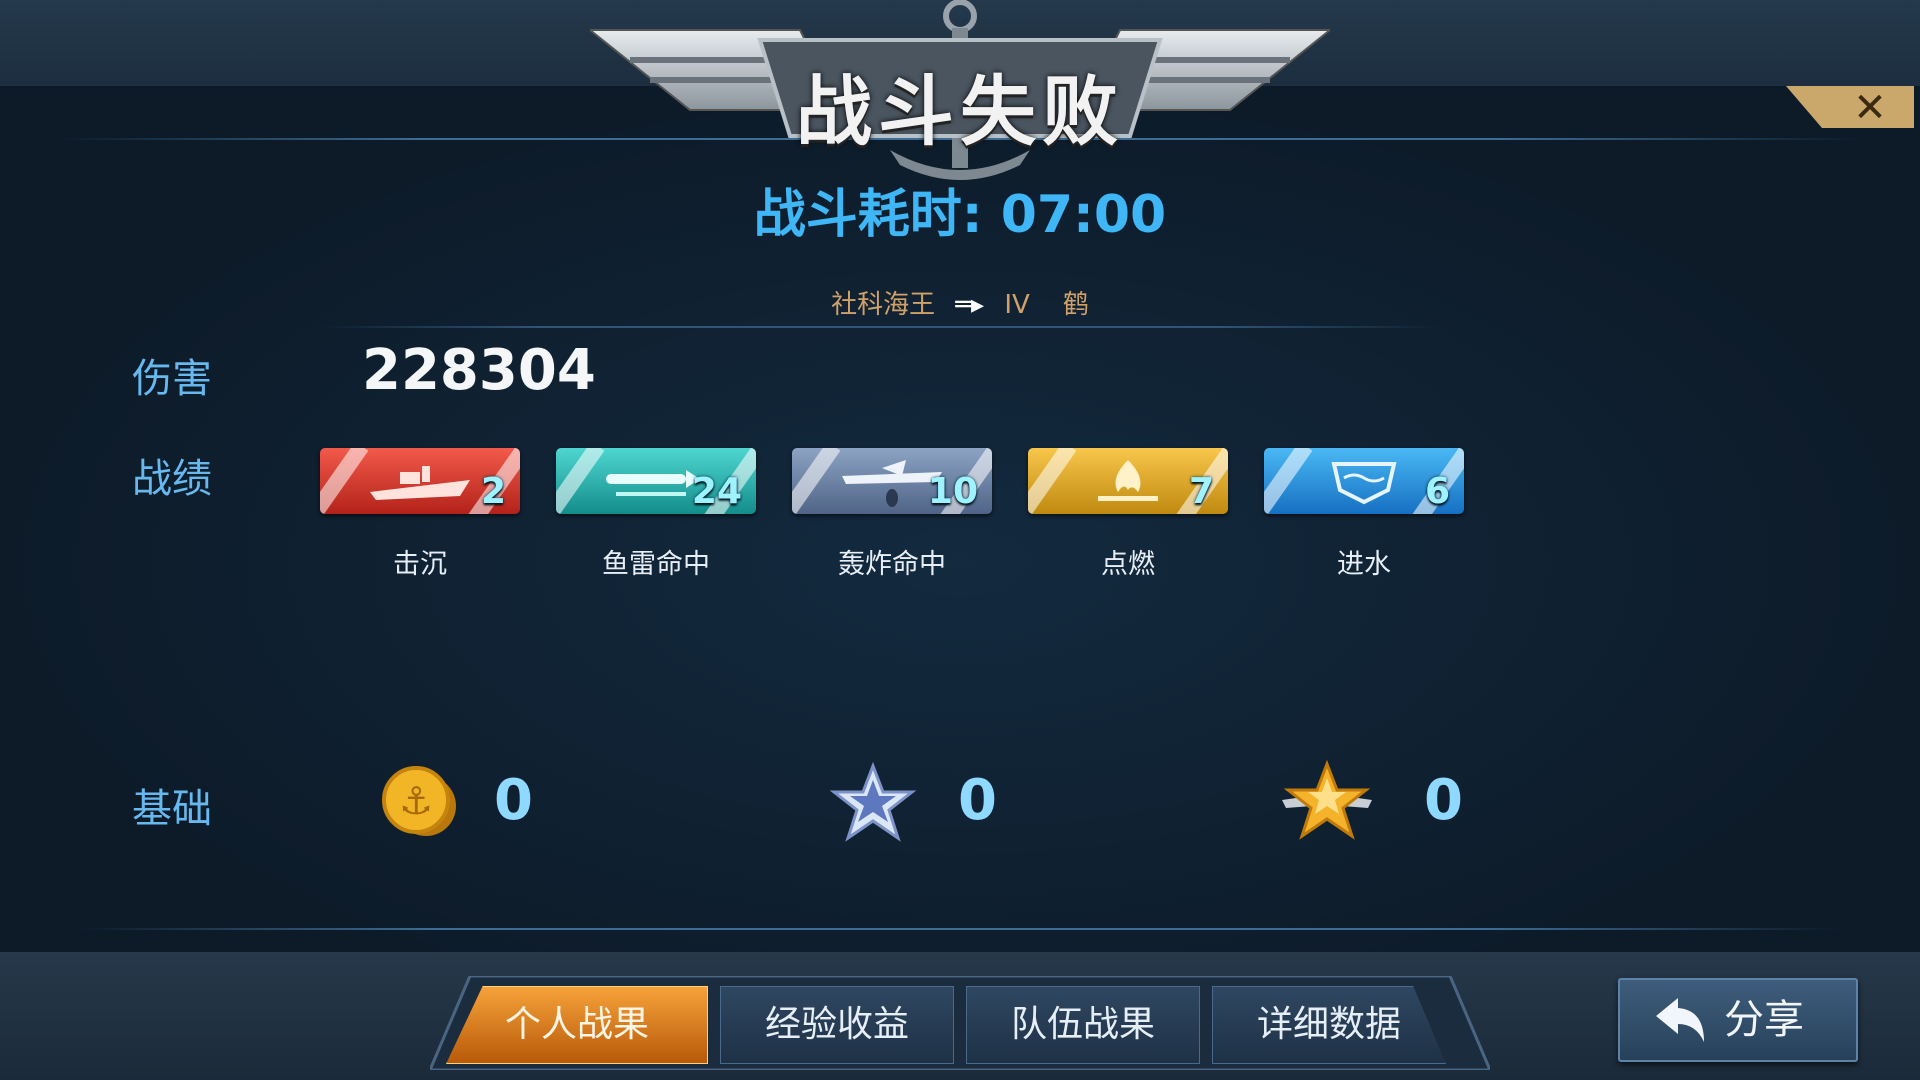 The image size is (1920, 1080). I want to click on fire-icon, so click(1128, 480).